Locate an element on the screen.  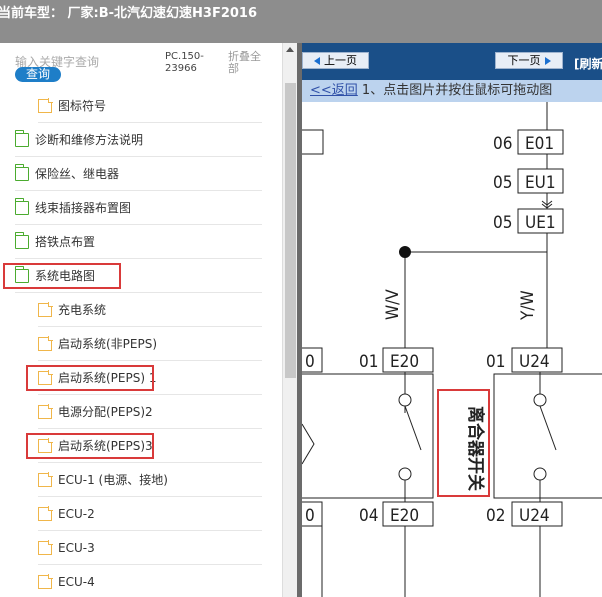
switch-left-top-code: E20 is located at coordinates (404, 362).